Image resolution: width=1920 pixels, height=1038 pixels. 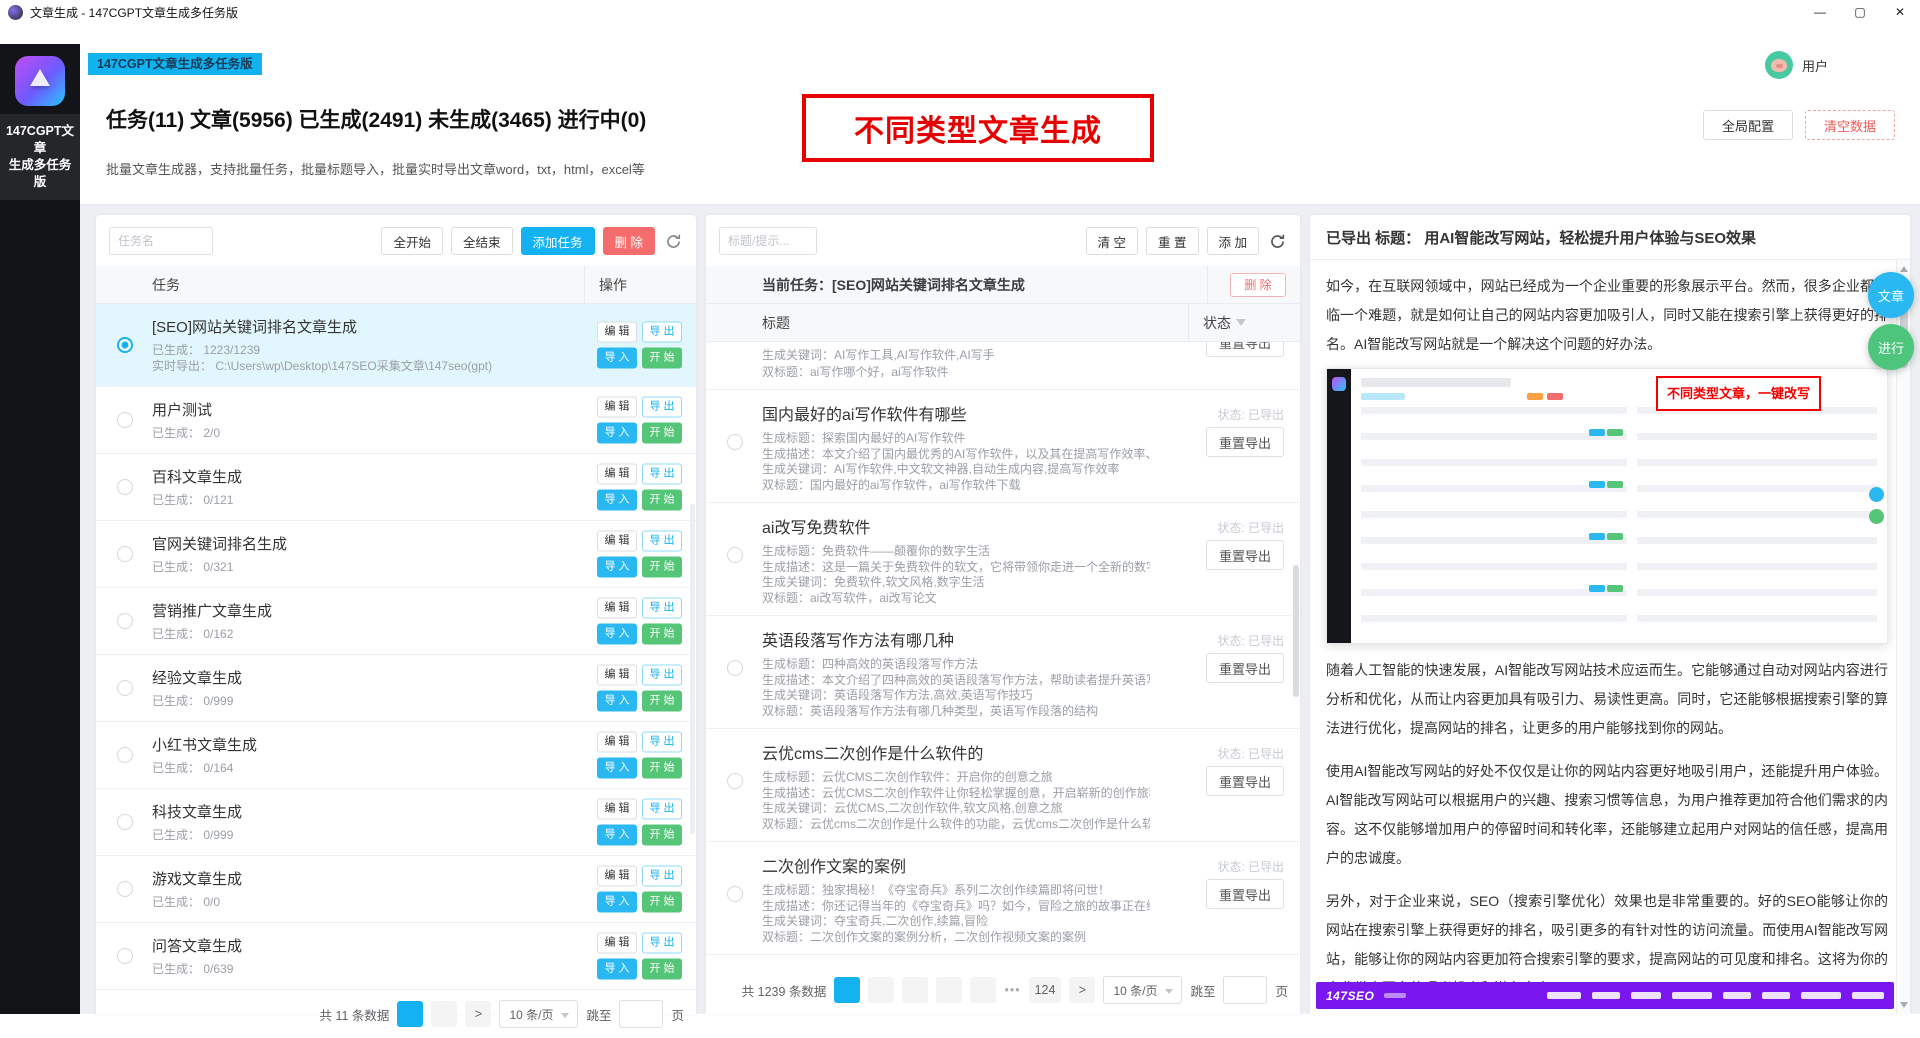 I want to click on clear-data-button: 清空数据, so click(x=1850, y=125).